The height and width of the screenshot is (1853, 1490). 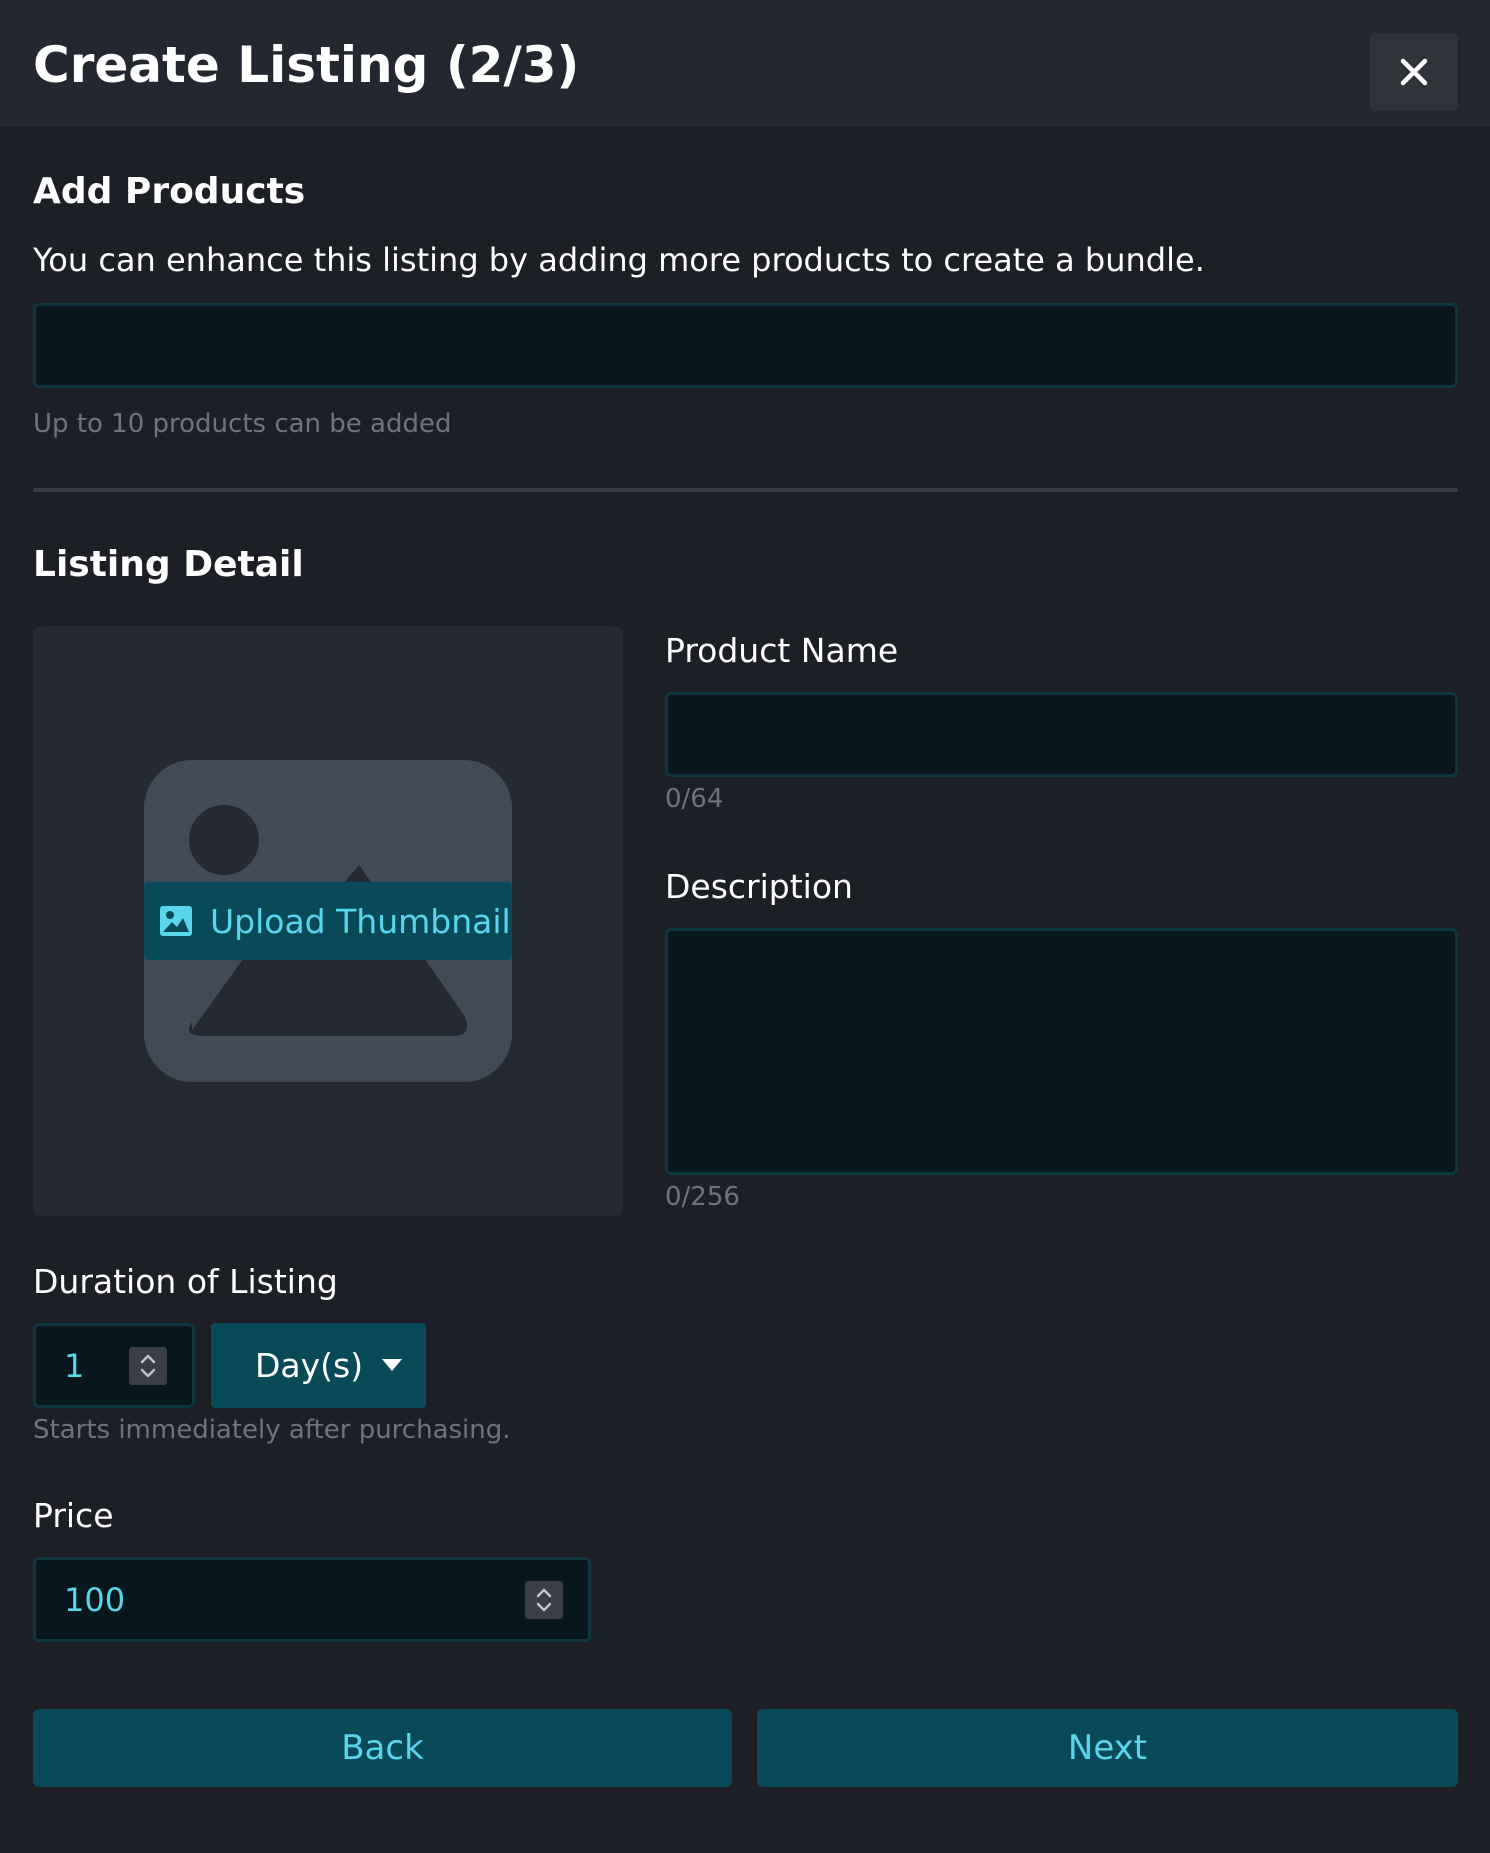 What do you see at coordinates (95, 1599) in the screenshot?
I see `price-value: 100` at bounding box center [95, 1599].